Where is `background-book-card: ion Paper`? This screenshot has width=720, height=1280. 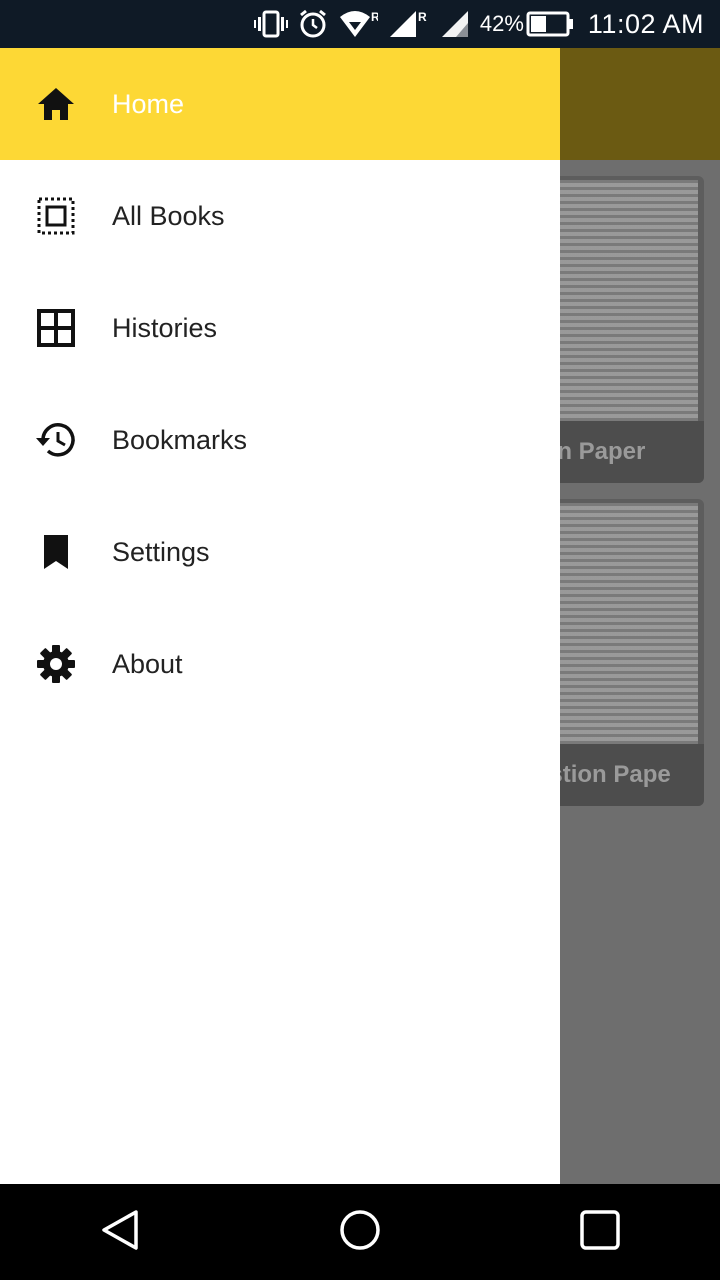 background-book-card: ion Paper is located at coordinates (620, 329).